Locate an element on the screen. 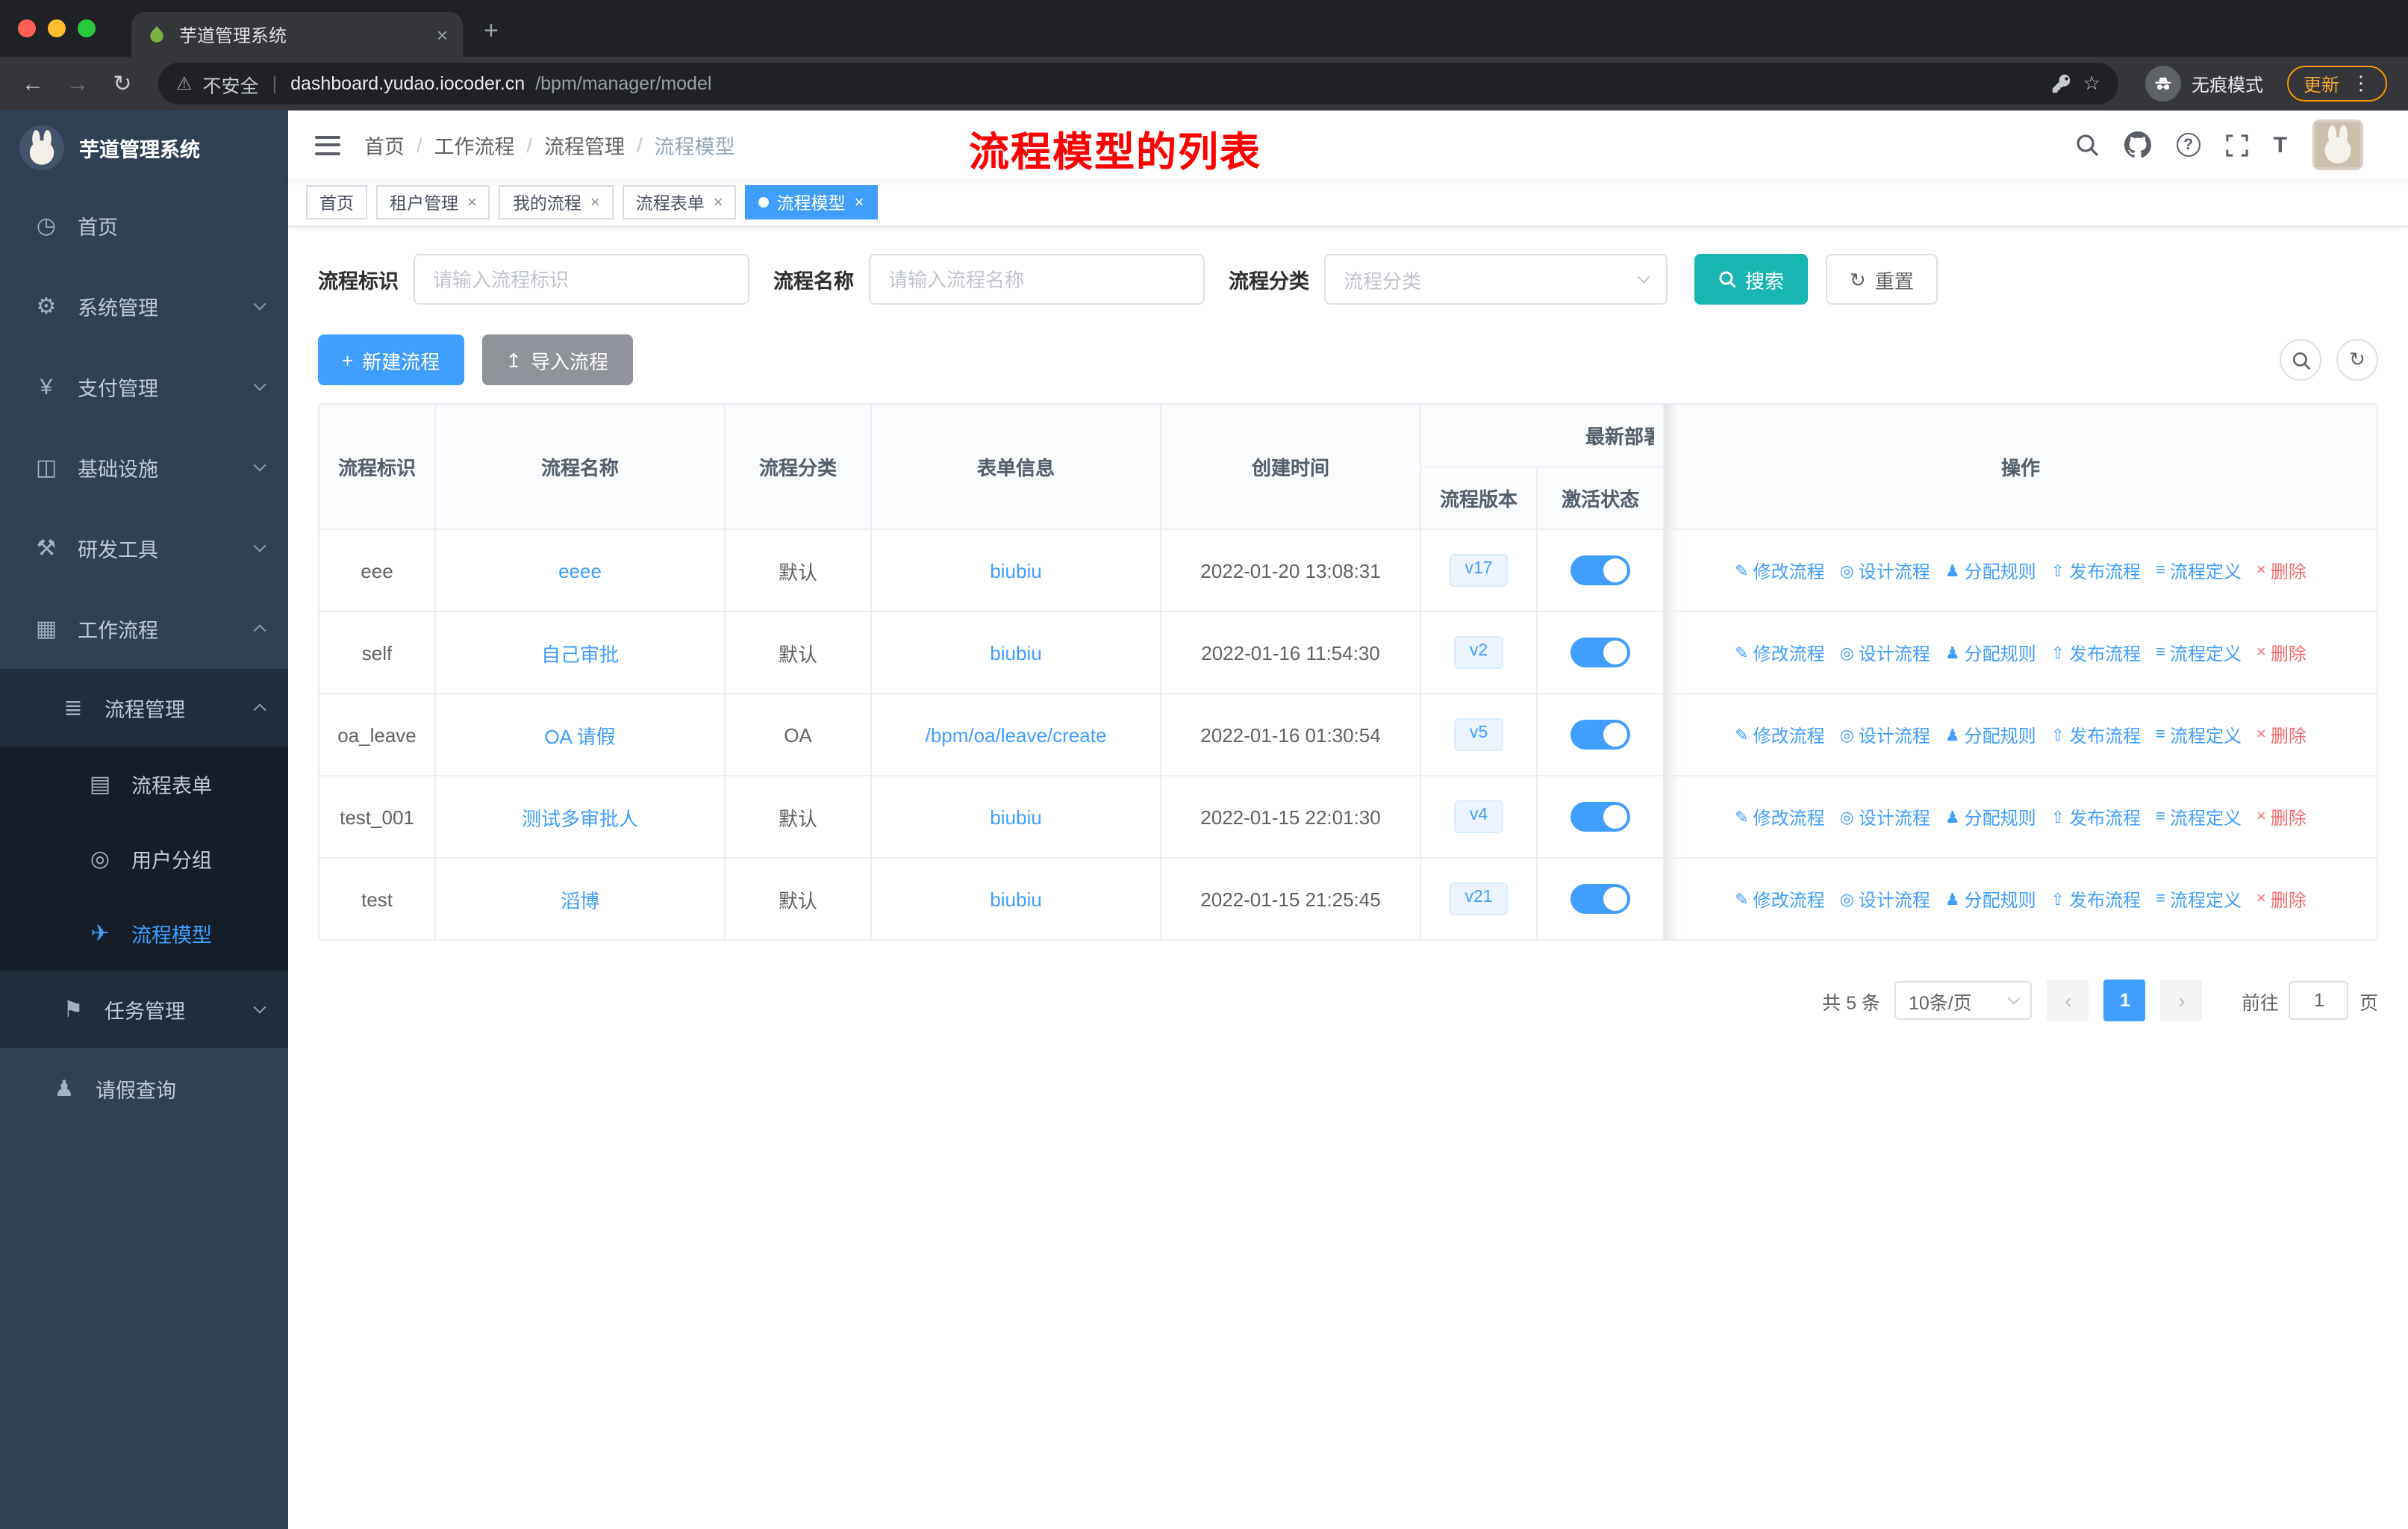 This screenshot has height=1529, width=2408. import-flow-button: ↥ 导入流程 is located at coordinates (557, 359).